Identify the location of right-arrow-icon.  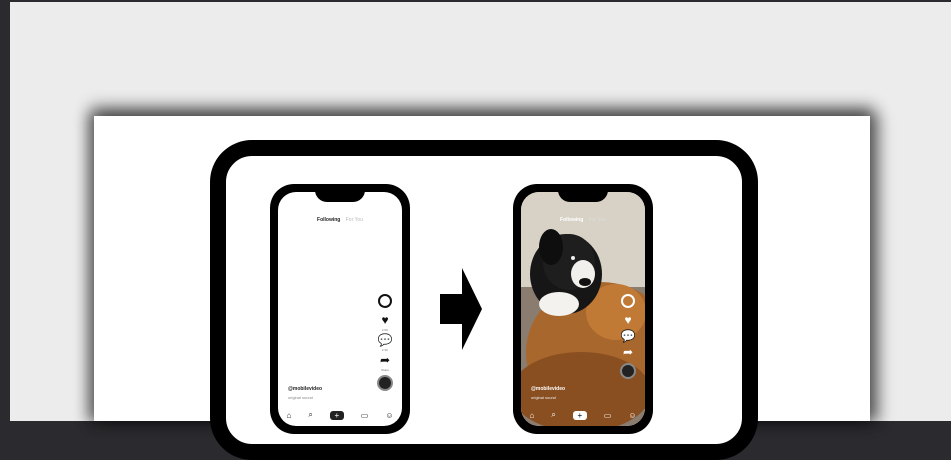
(461, 309).